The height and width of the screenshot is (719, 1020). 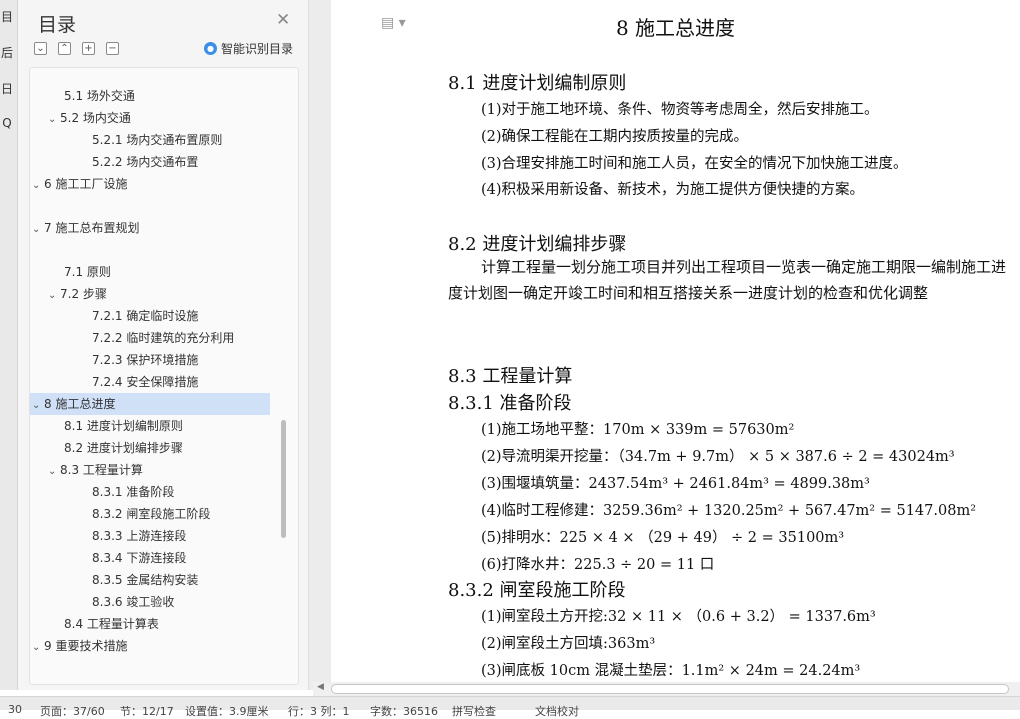 I want to click on left-icon-strip: 目 后 日 Q, so click(x=9, y=345).